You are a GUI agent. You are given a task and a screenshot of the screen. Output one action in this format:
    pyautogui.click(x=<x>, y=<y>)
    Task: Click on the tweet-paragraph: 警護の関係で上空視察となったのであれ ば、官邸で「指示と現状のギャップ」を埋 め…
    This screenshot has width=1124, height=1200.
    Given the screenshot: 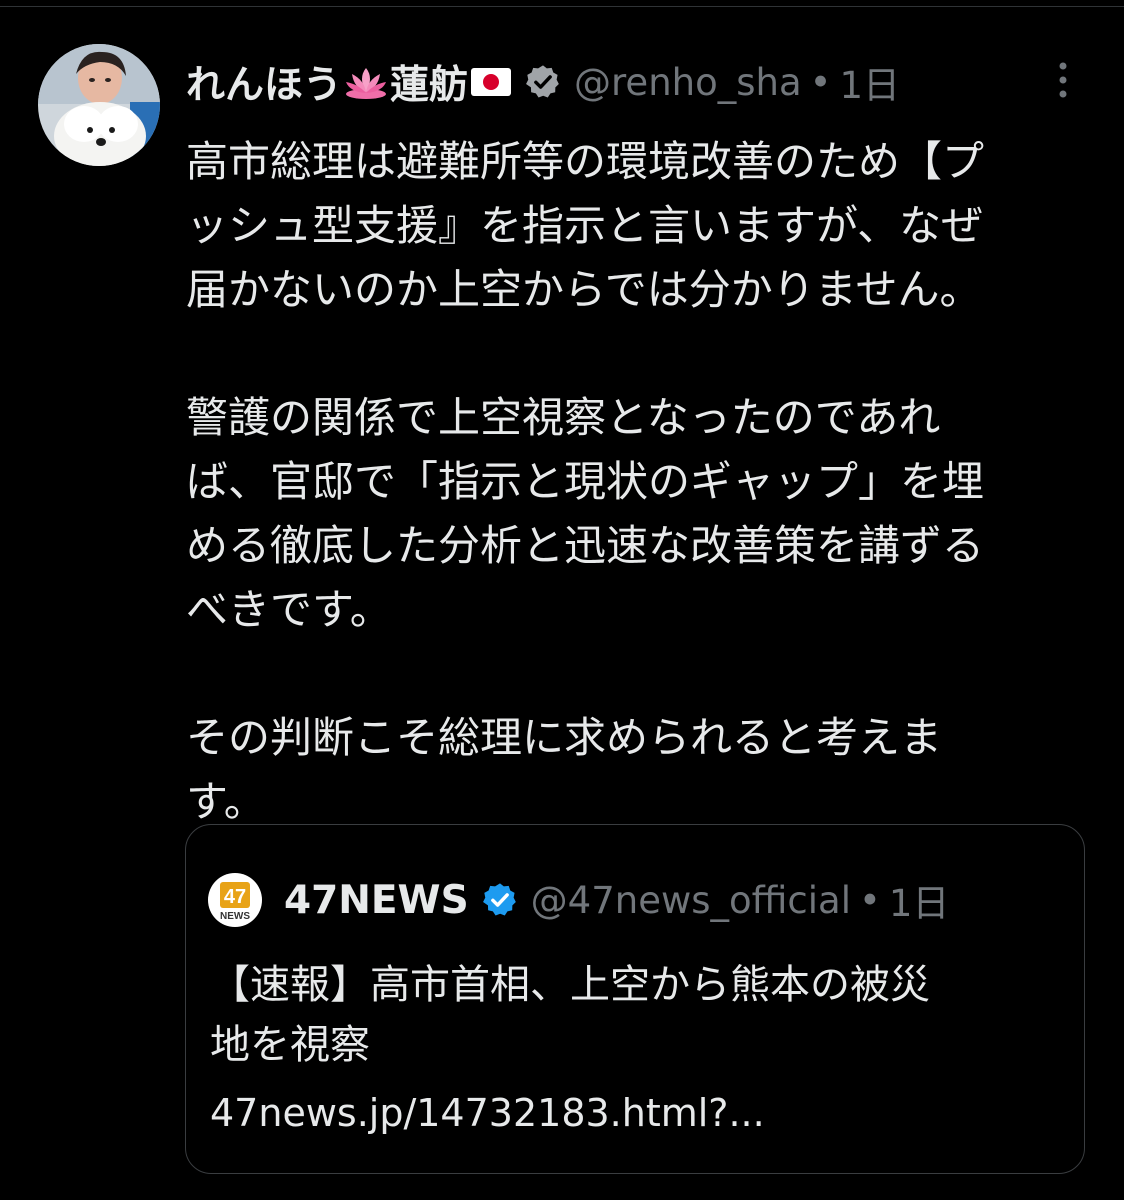 What is the action you would take?
    pyautogui.click(x=585, y=513)
    